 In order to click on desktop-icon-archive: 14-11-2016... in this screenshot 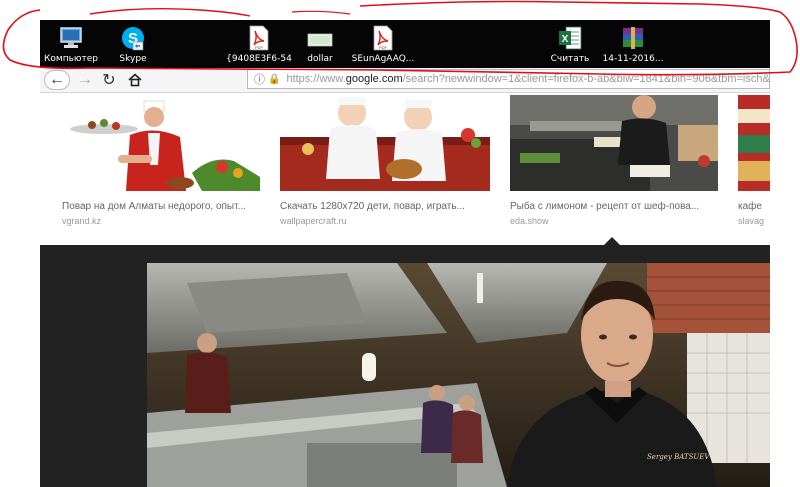, I will do `click(633, 45)`.